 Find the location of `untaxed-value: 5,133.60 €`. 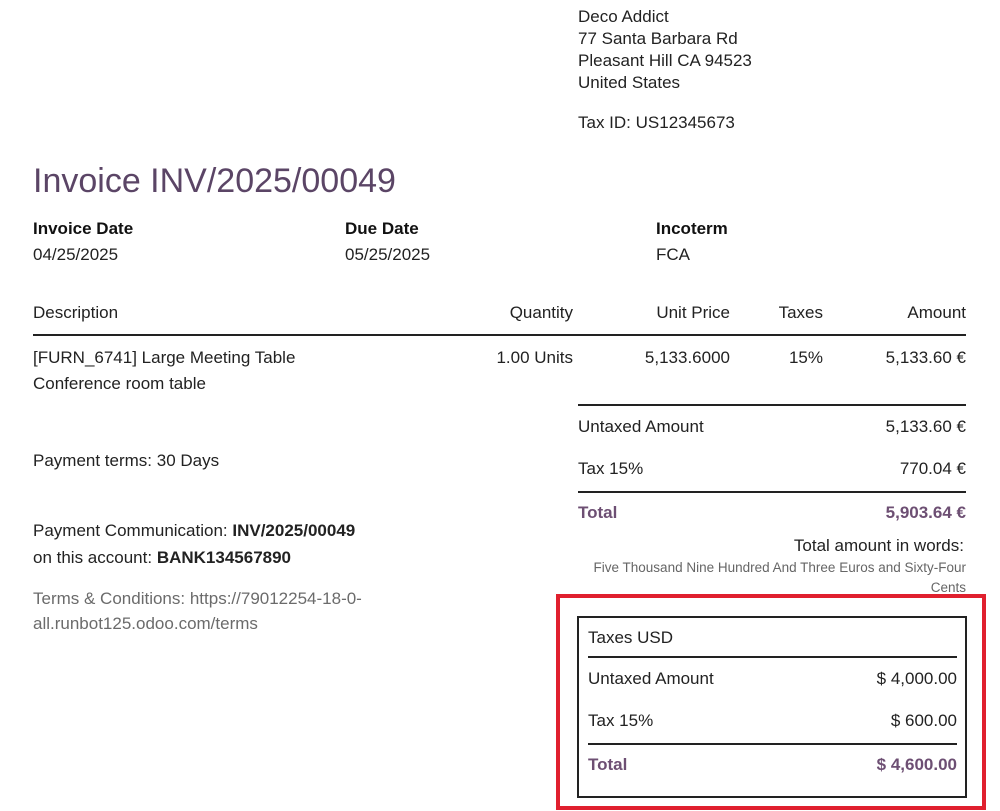

untaxed-value: 5,133.60 € is located at coordinates (925, 426).